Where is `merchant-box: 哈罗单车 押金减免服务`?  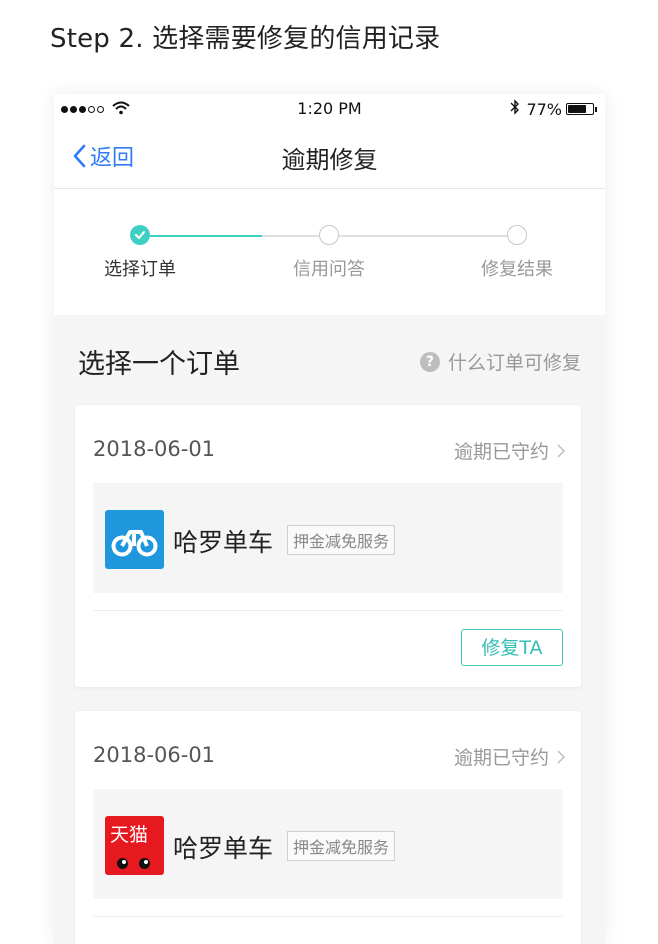
merchant-box: 哈罗单车 押金减免服务 is located at coordinates (328, 538).